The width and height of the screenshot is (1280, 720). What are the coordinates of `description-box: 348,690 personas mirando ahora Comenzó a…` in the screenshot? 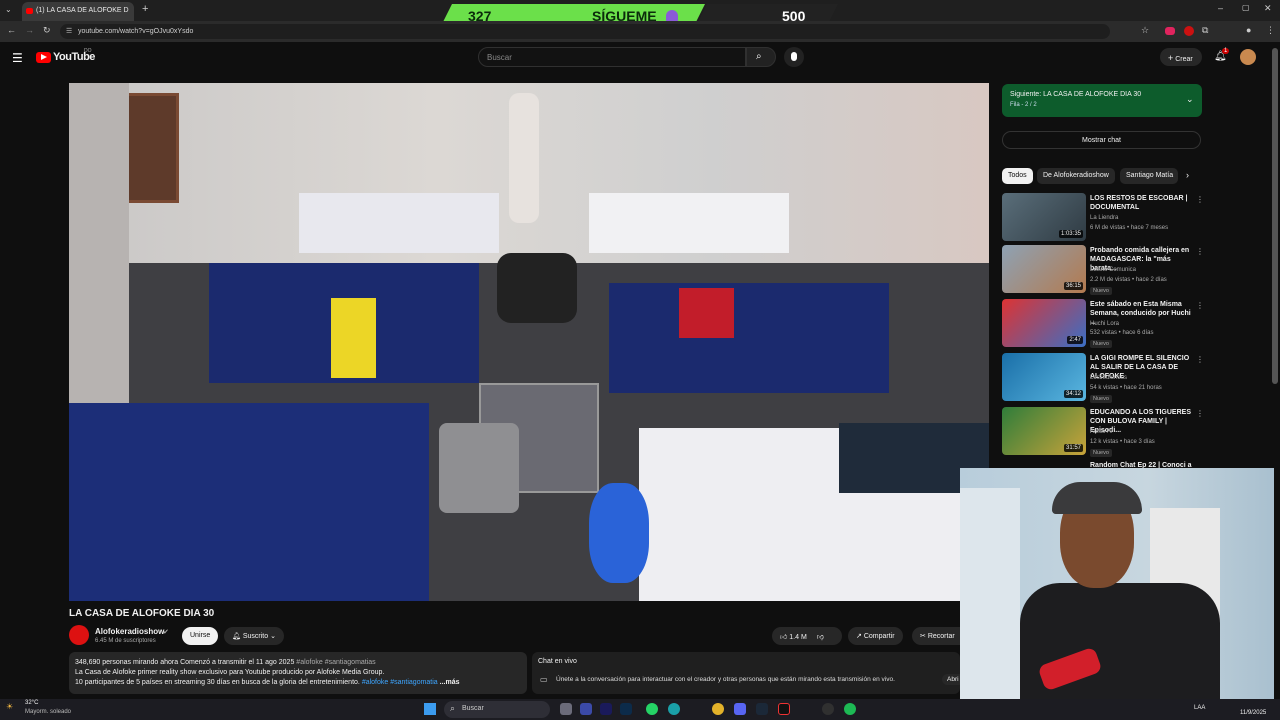 It's located at (298, 673).